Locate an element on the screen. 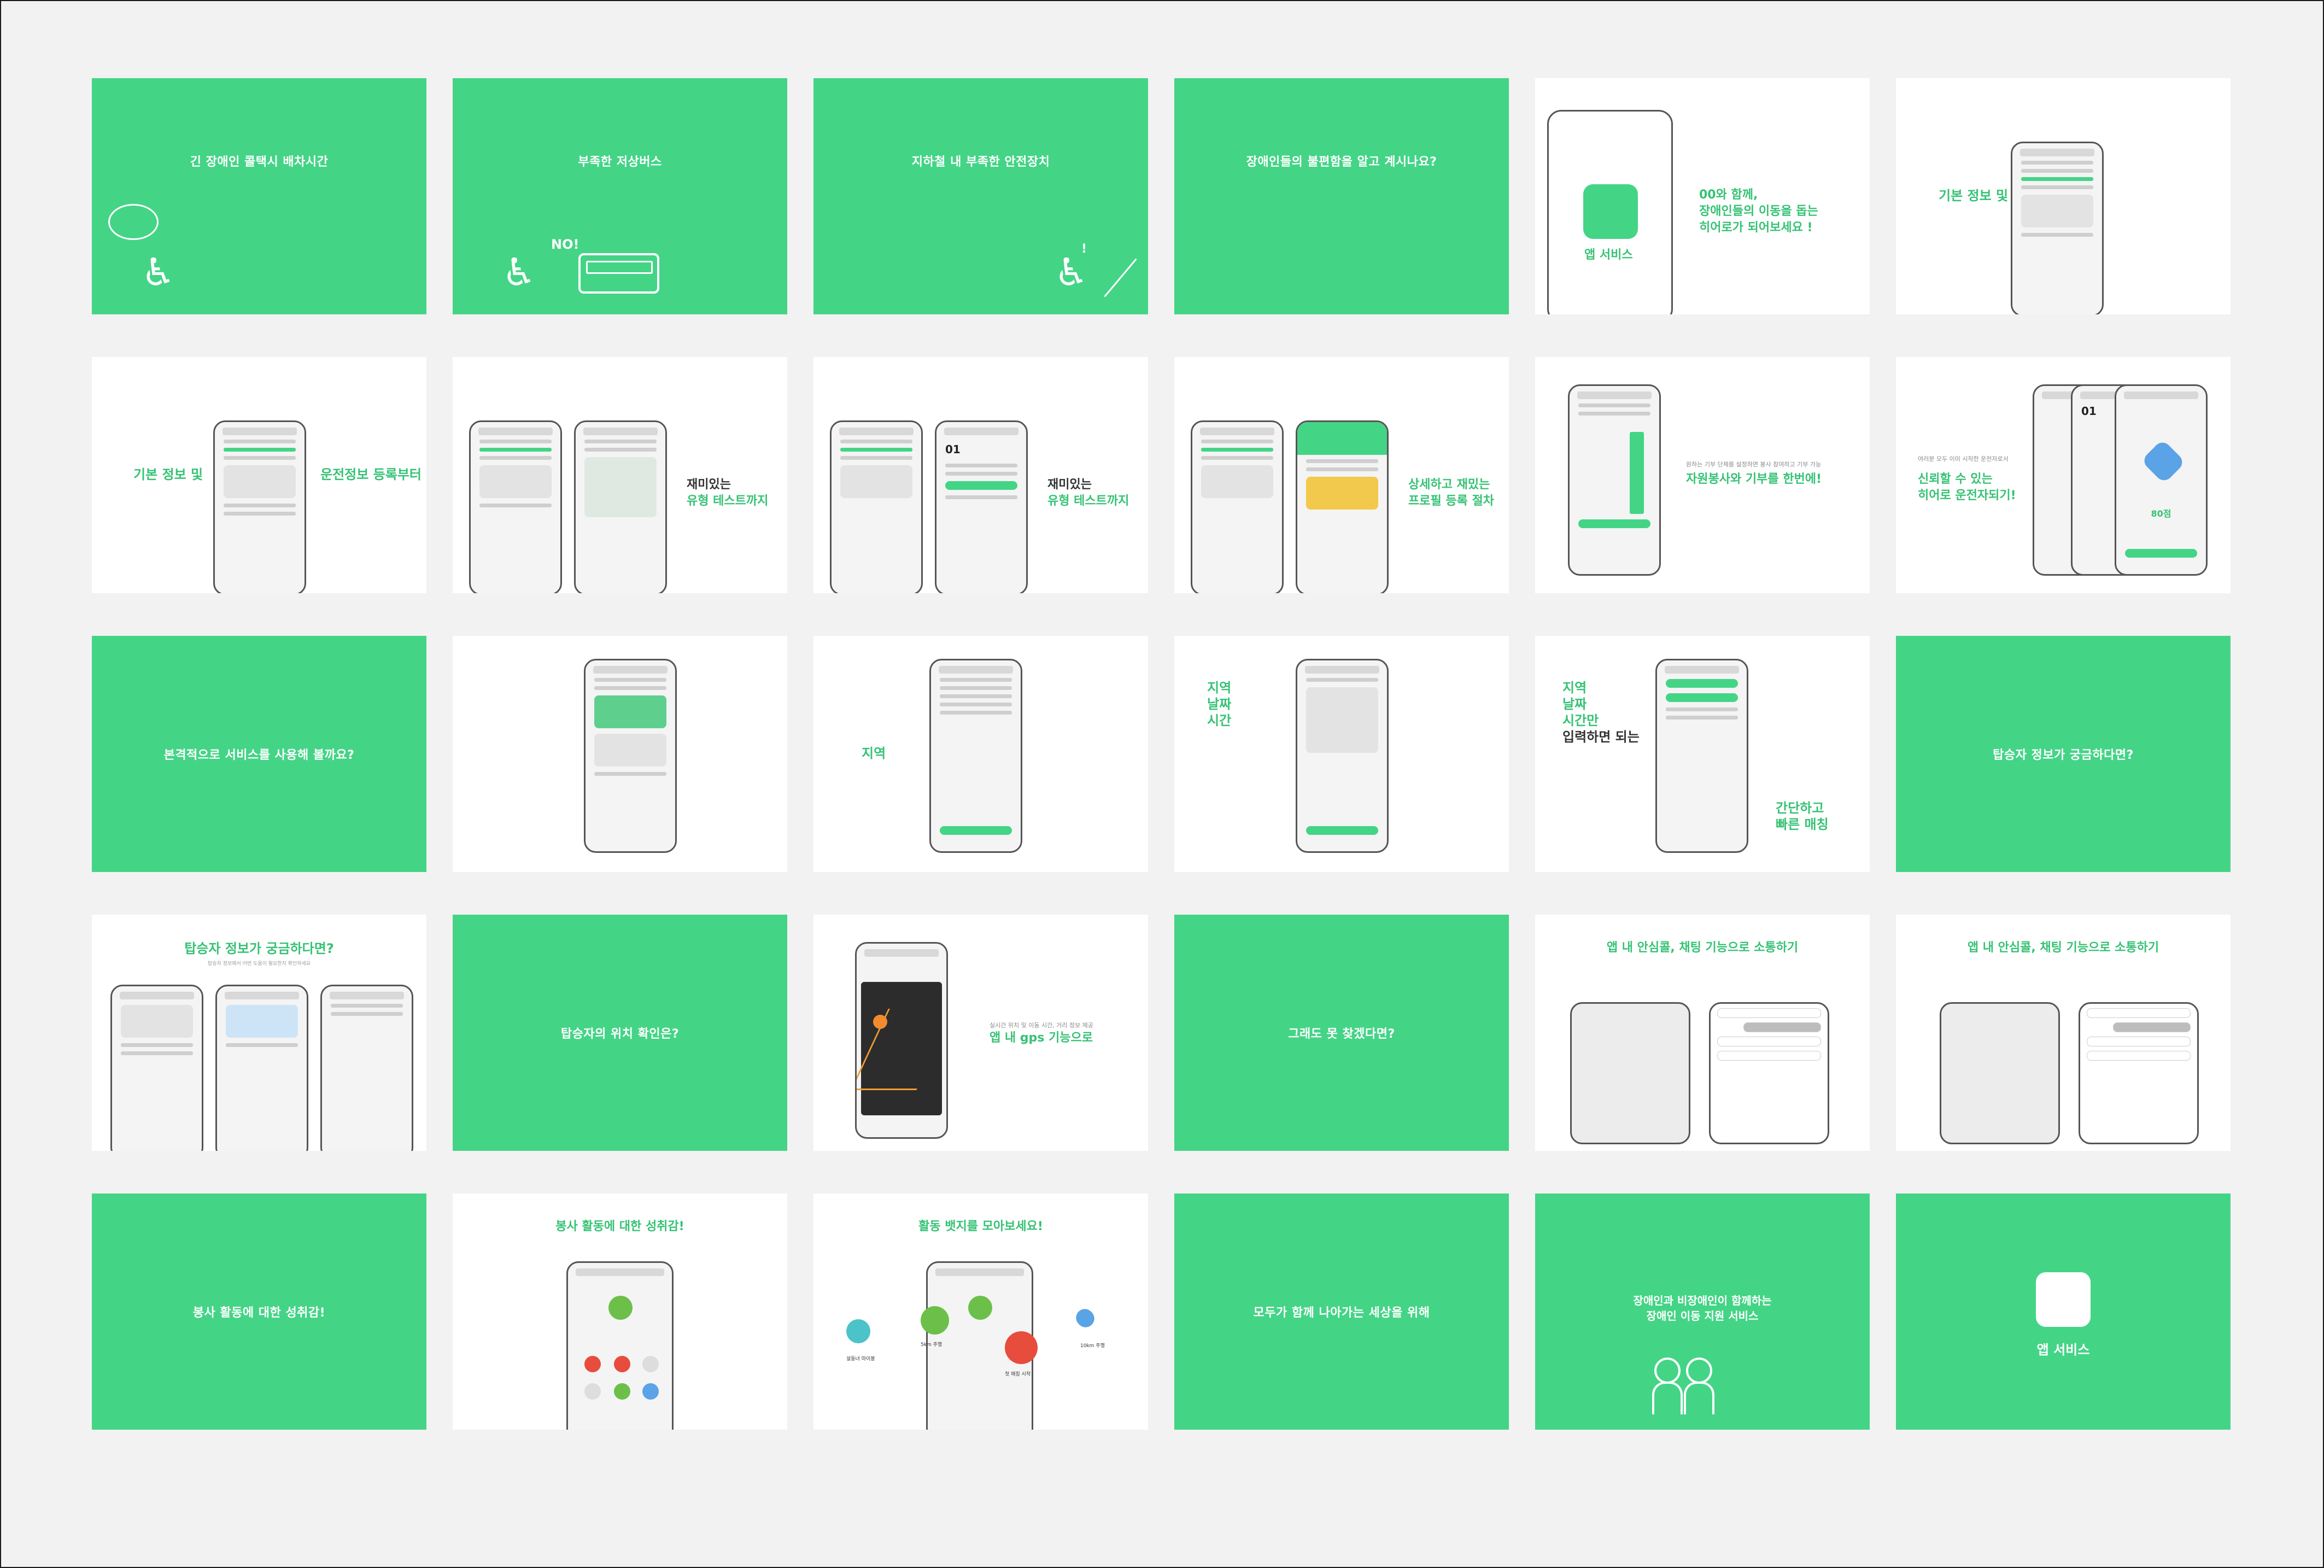  slide-inconvenience: 장애인들의 불편함을 알고 계시나요? is located at coordinates (1341, 196).